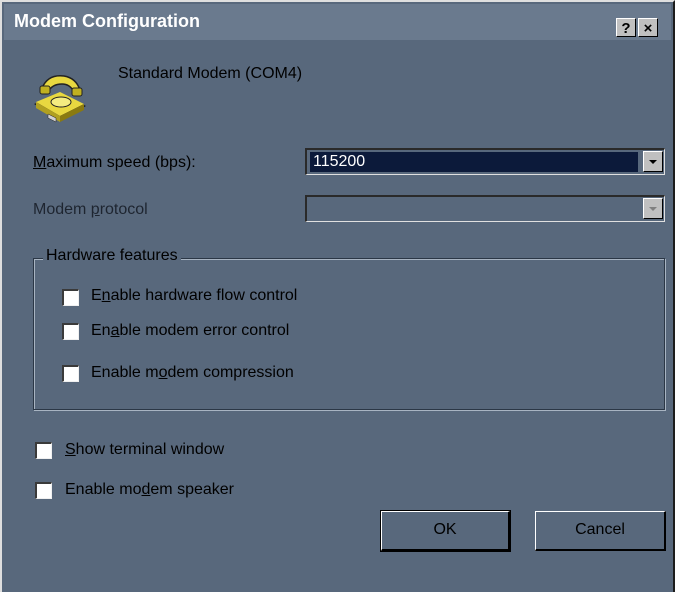  Describe the element at coordinates (474, 162) in the screenshot. I see `max-speed-value: 115200` at that location.